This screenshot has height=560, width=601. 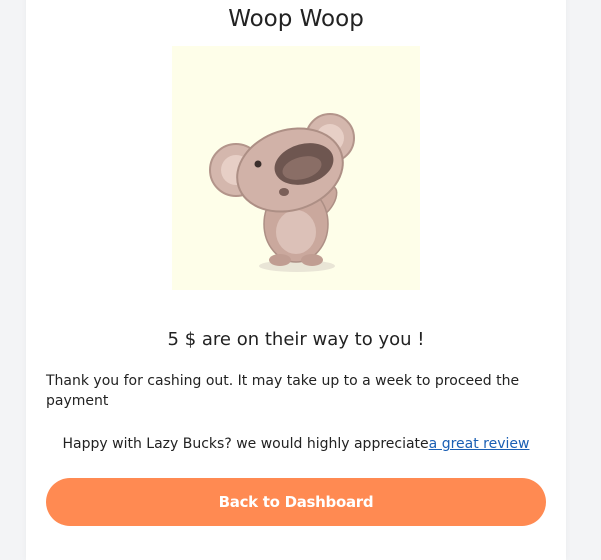 I want to click on koala-icon, so click(x=282, y=192).